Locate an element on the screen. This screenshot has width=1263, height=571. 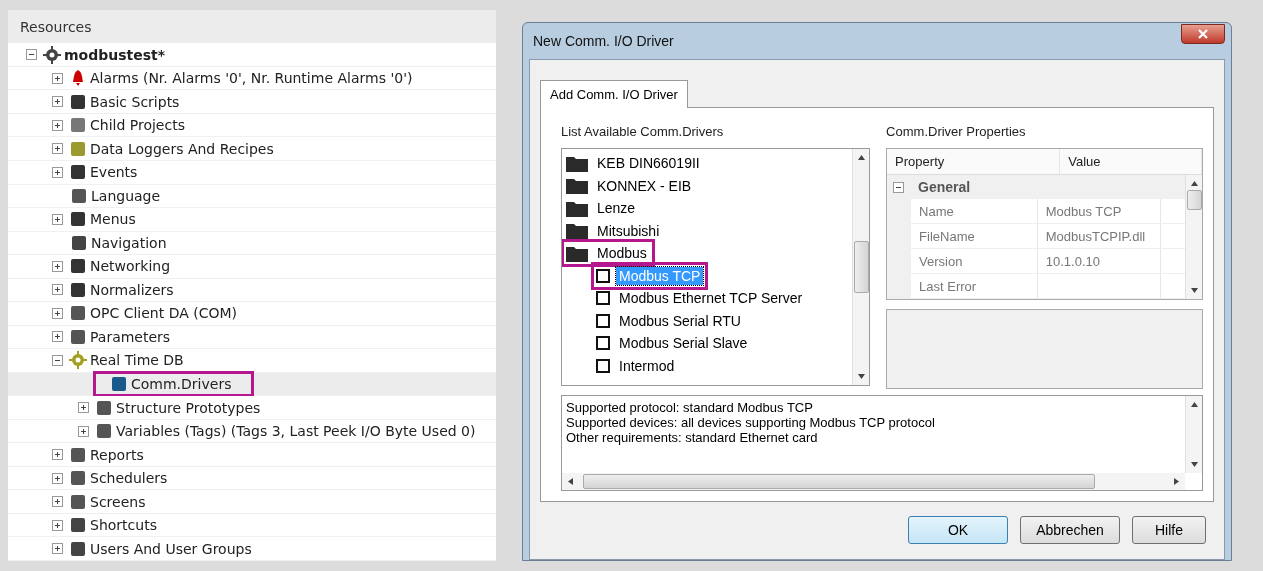
property-value: 10.1.0.10 is located at coordinates (1099, 261).